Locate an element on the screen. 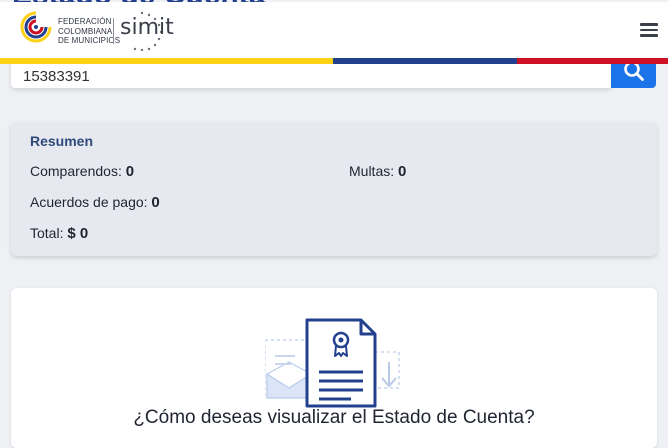 The height and width of the screenshot is (448, 668). total-row: Total: $ 0 is located at coordinates (59, 233).